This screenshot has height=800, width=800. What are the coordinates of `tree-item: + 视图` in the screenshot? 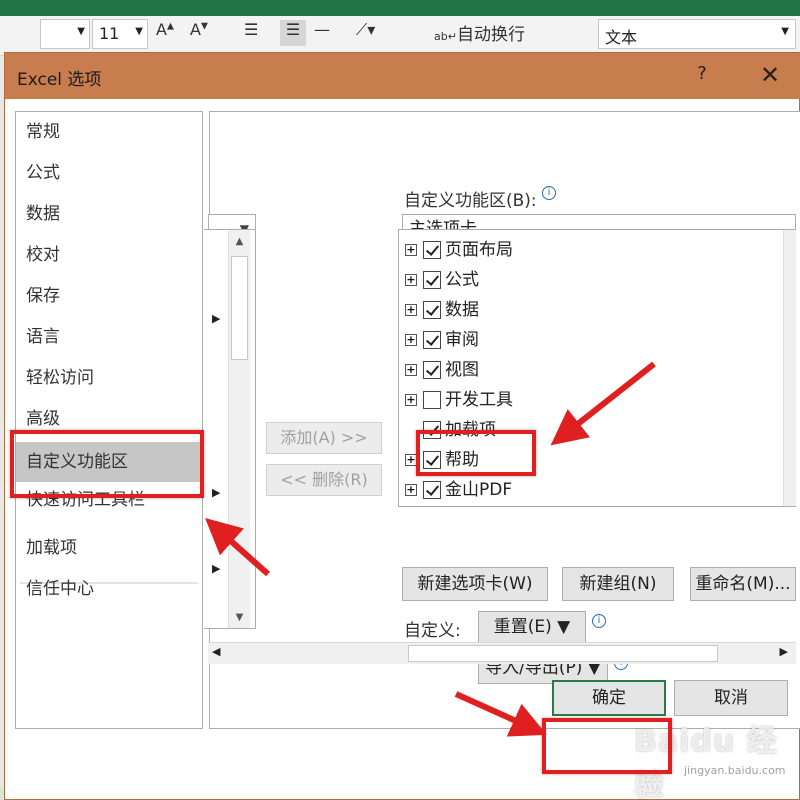 It's located at (442, 370).